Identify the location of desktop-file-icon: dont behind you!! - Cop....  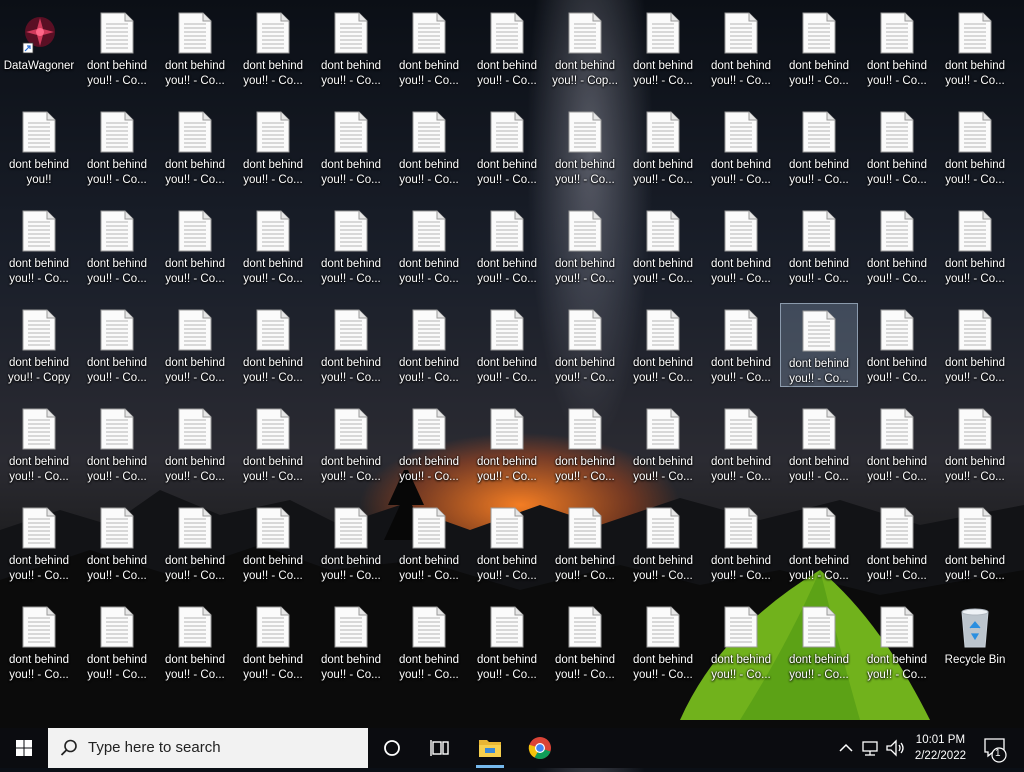
(585, 48).